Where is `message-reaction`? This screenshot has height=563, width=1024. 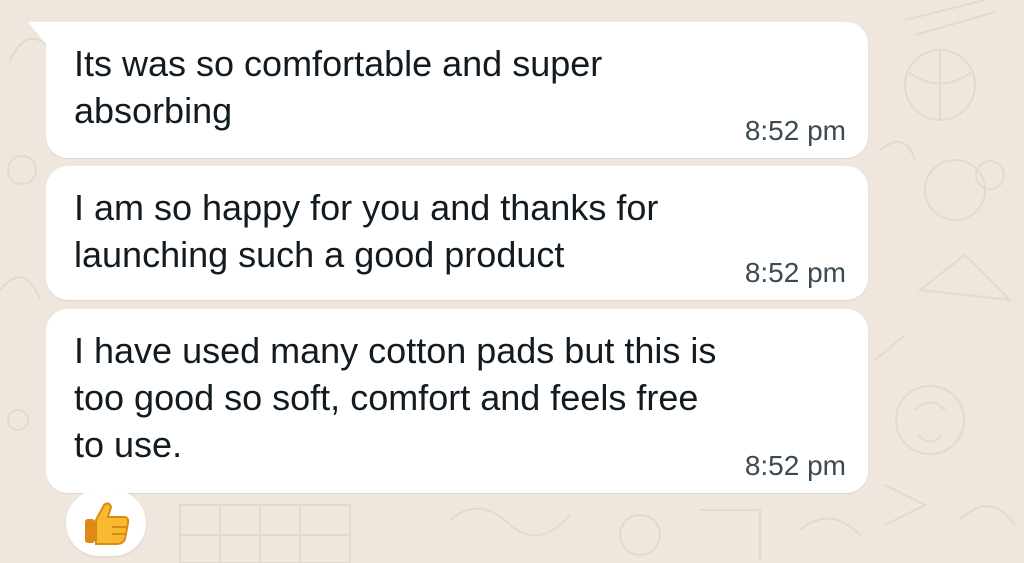 message-reaction is located at coordinates (106, 523).